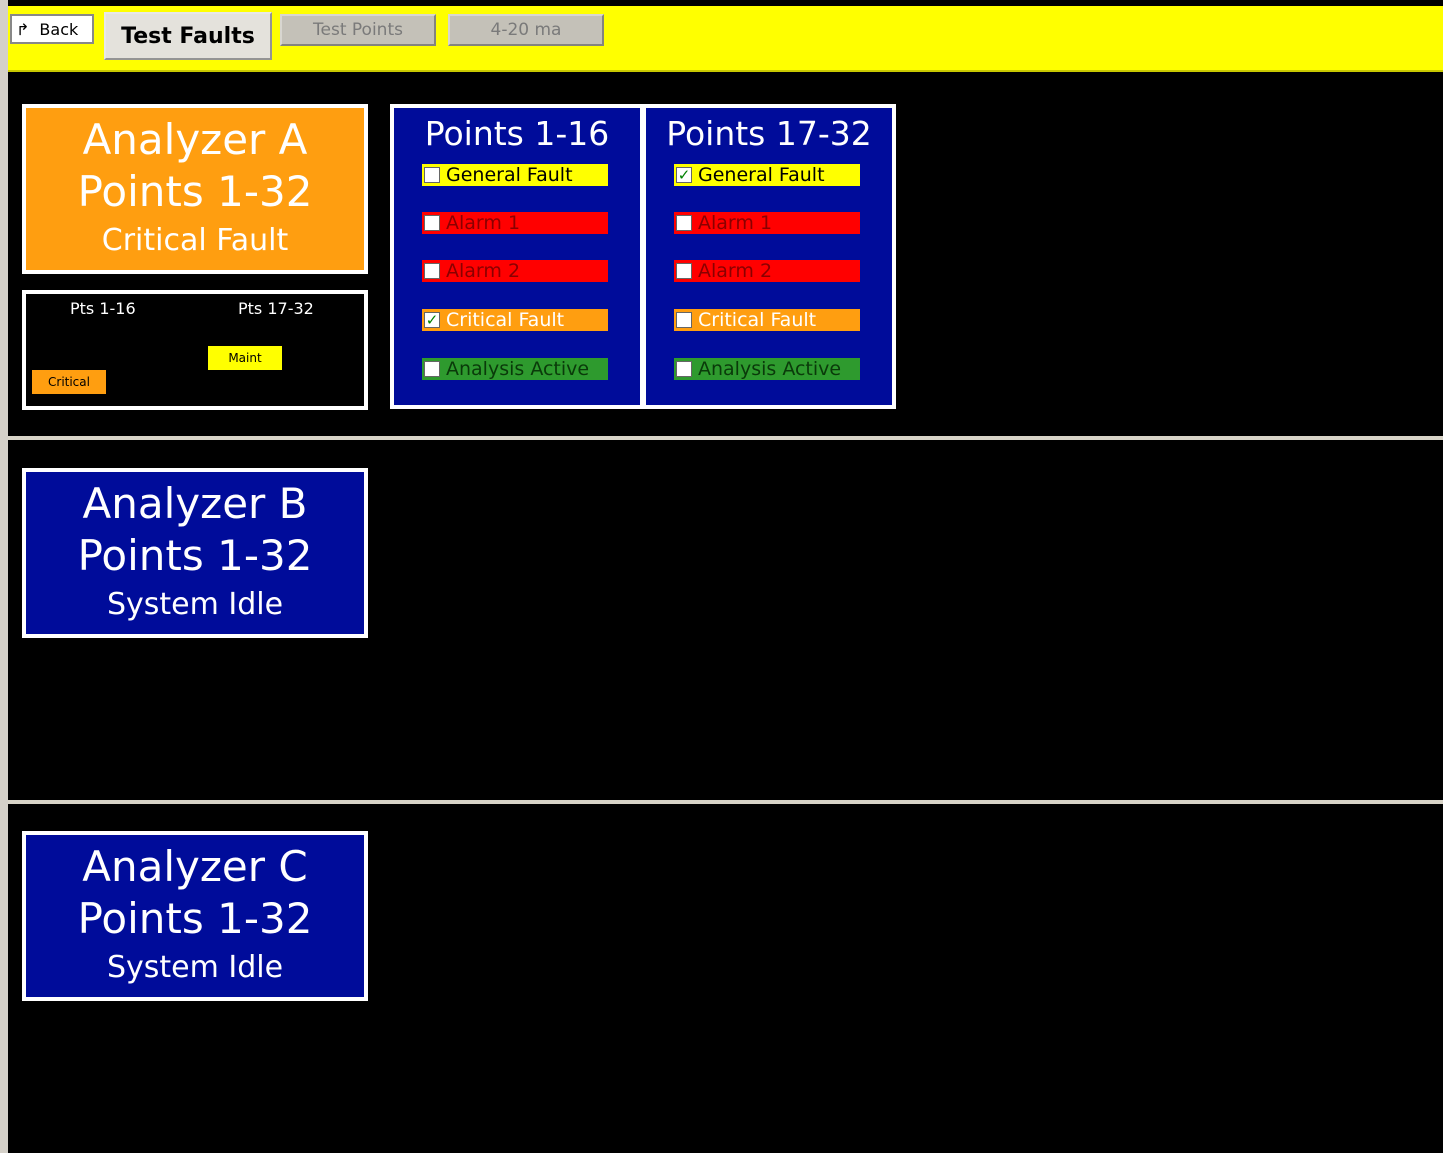 The image size is (1443, 1153). What do you see at coordinates (59, 29) in the screenshot?
I see `back-label: Back` at bounding box center [59, 29].